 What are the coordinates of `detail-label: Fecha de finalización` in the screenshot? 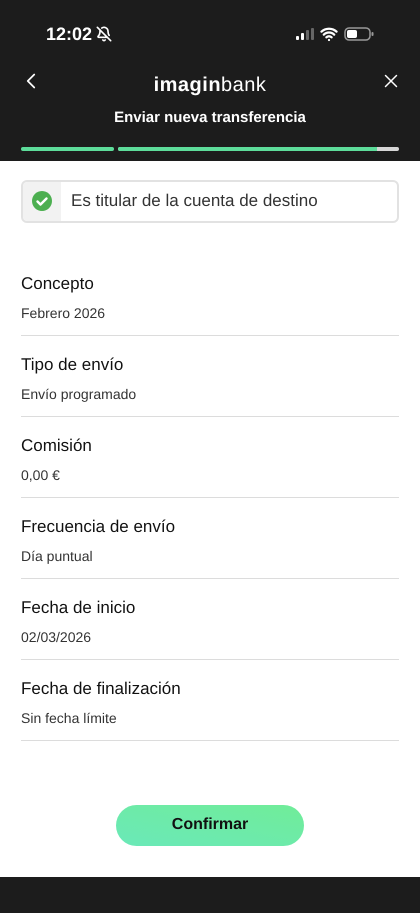 It's located at (101, 689).